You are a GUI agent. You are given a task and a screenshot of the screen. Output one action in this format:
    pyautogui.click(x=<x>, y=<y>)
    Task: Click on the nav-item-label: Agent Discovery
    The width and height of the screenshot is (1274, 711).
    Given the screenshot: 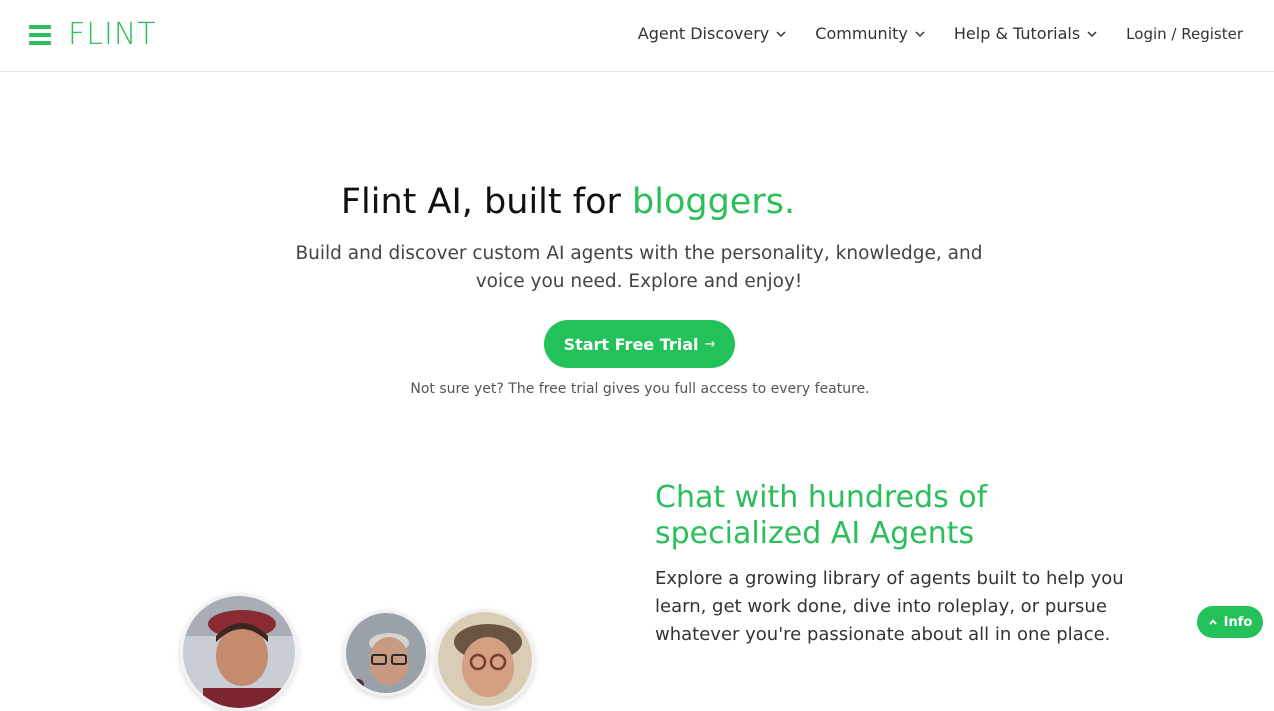 What is the action you would take?
    pyautogui.click(x=703, y=33)
    